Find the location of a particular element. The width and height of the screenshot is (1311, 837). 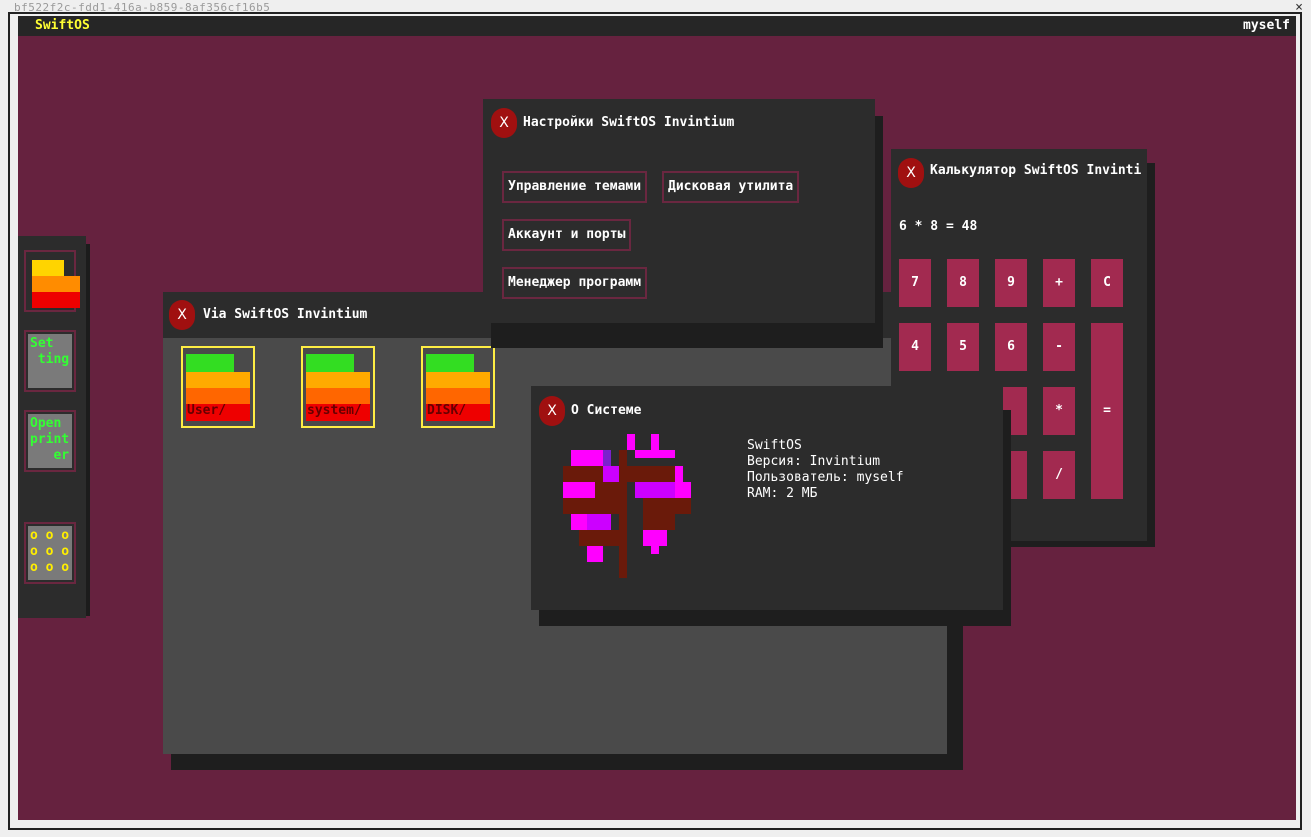

settings-window-title: Настройки SwiftOS Invintium is located at coordinates (629, 122).